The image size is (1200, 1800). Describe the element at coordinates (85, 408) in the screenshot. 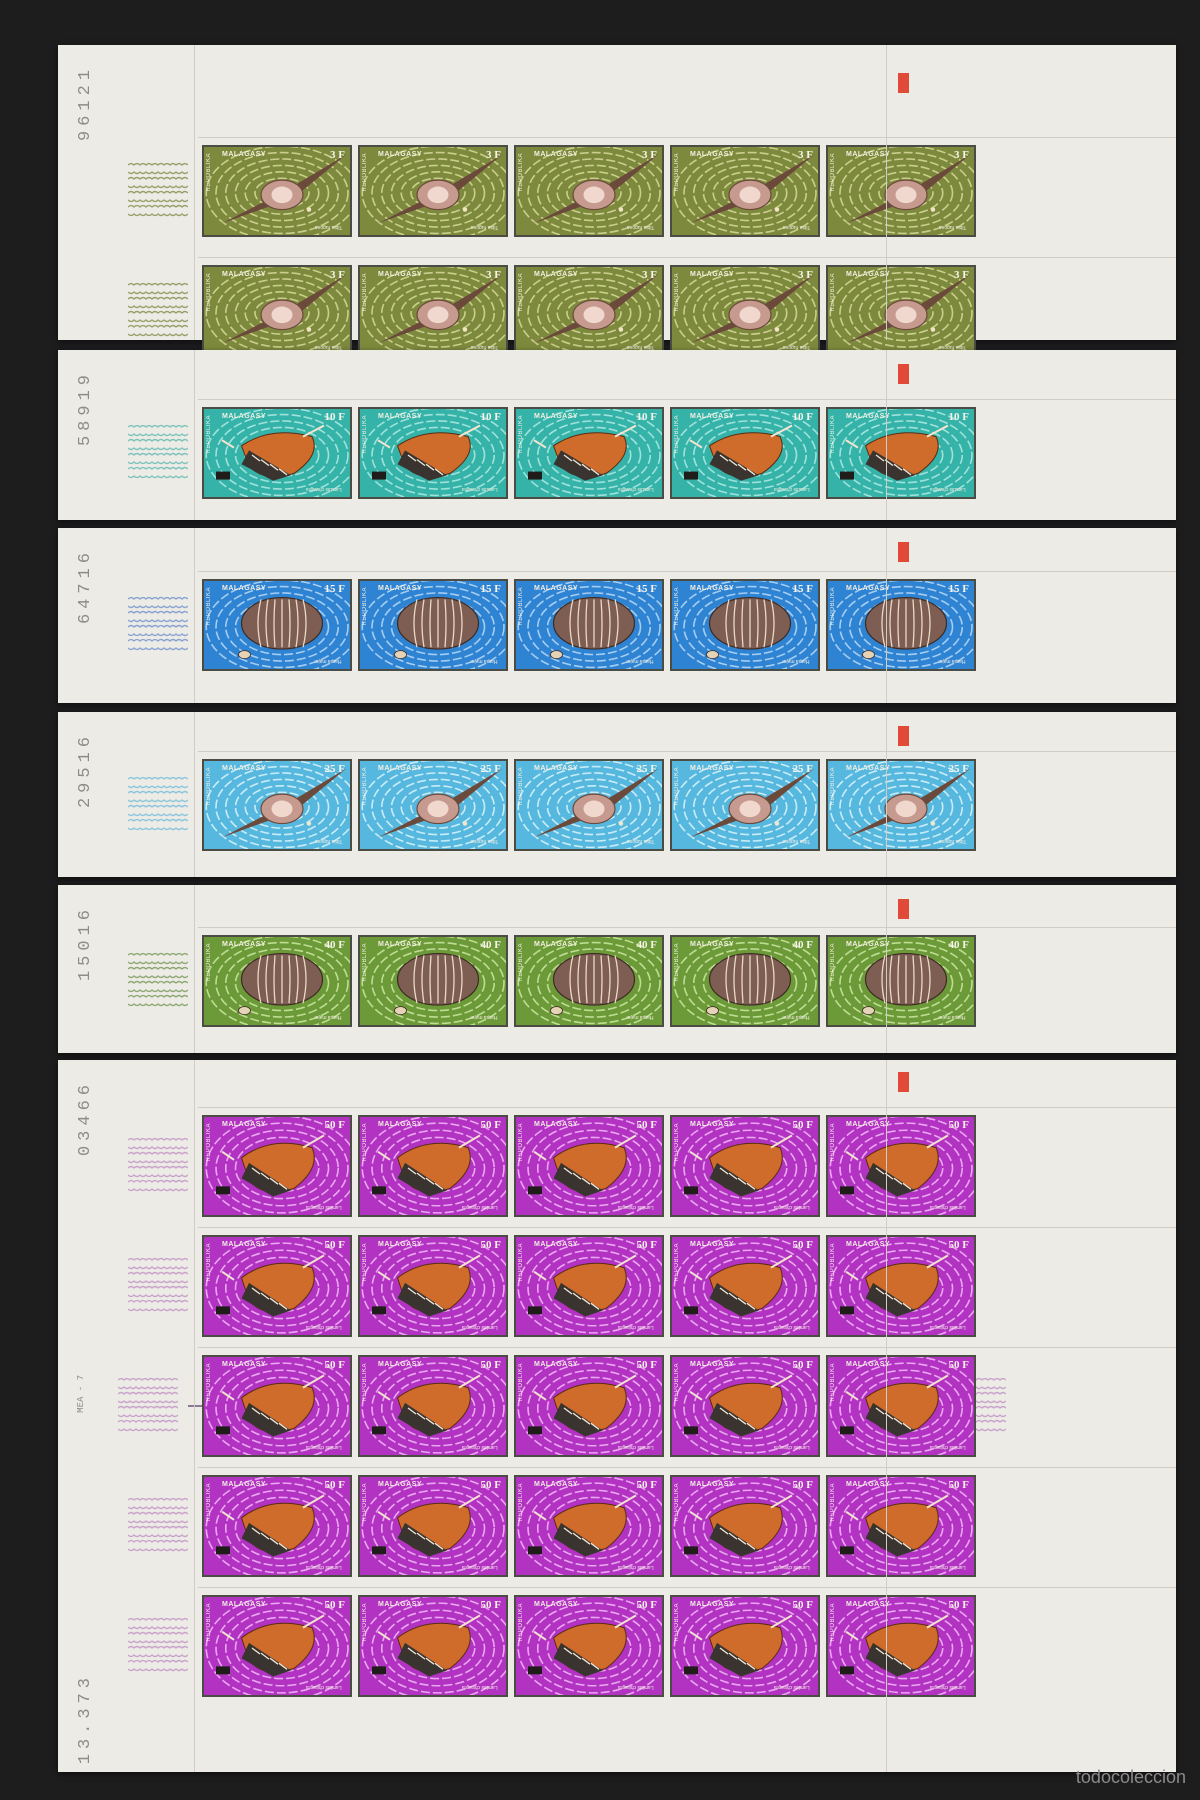

I see `sheet-serial-number: 58919` at that location.